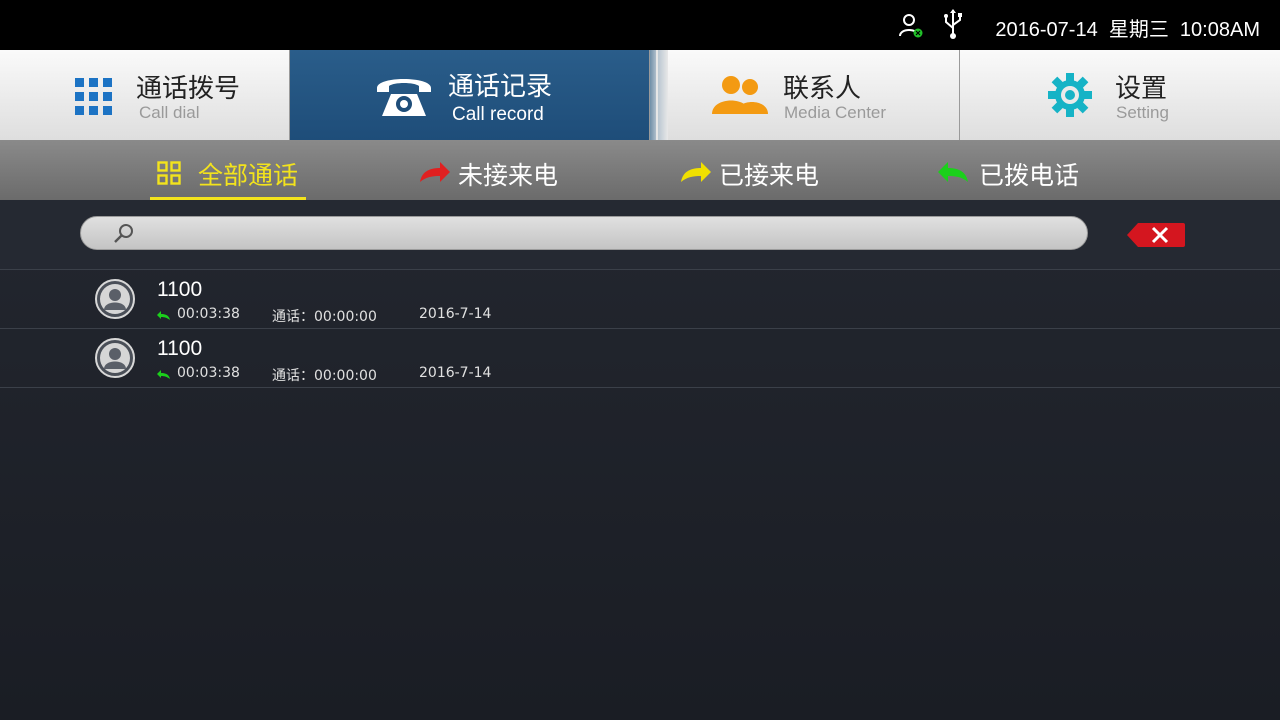 The height and width of the screenshot is (720, 1280). I want to click on grid-icon, so click(169, 175).